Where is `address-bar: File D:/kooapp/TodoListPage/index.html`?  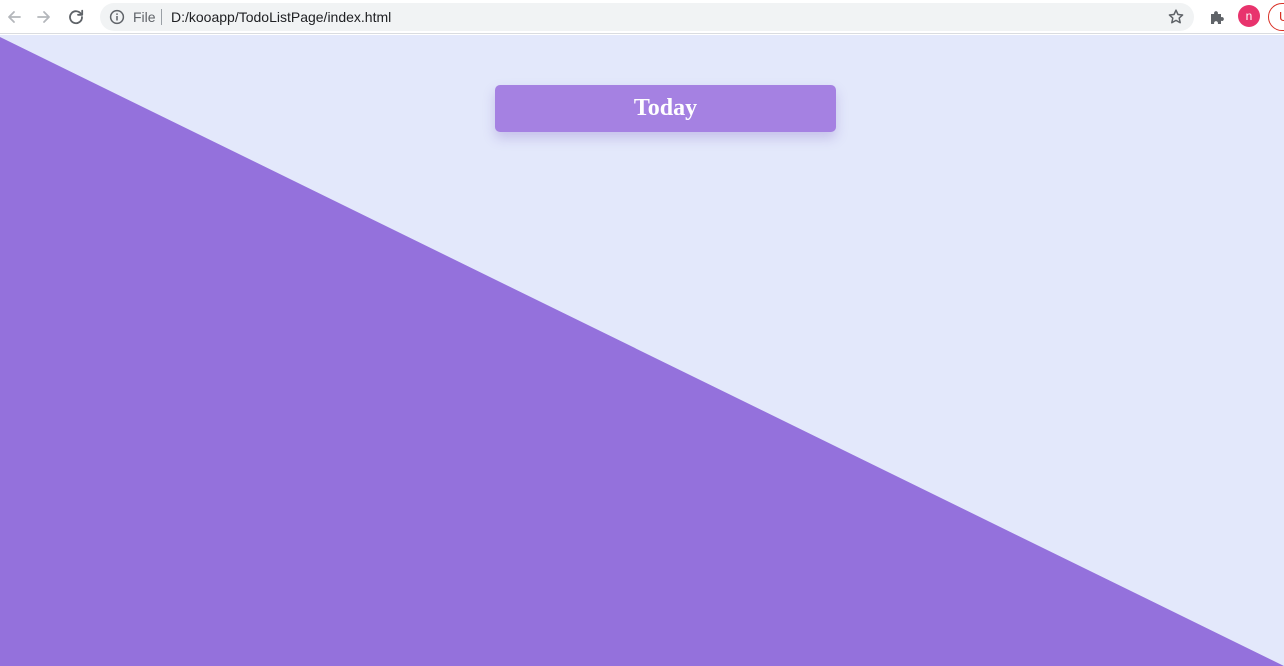
address-bar: File D:/kooapp/TodoListPage/index.html is located at coordinates (647, 17).